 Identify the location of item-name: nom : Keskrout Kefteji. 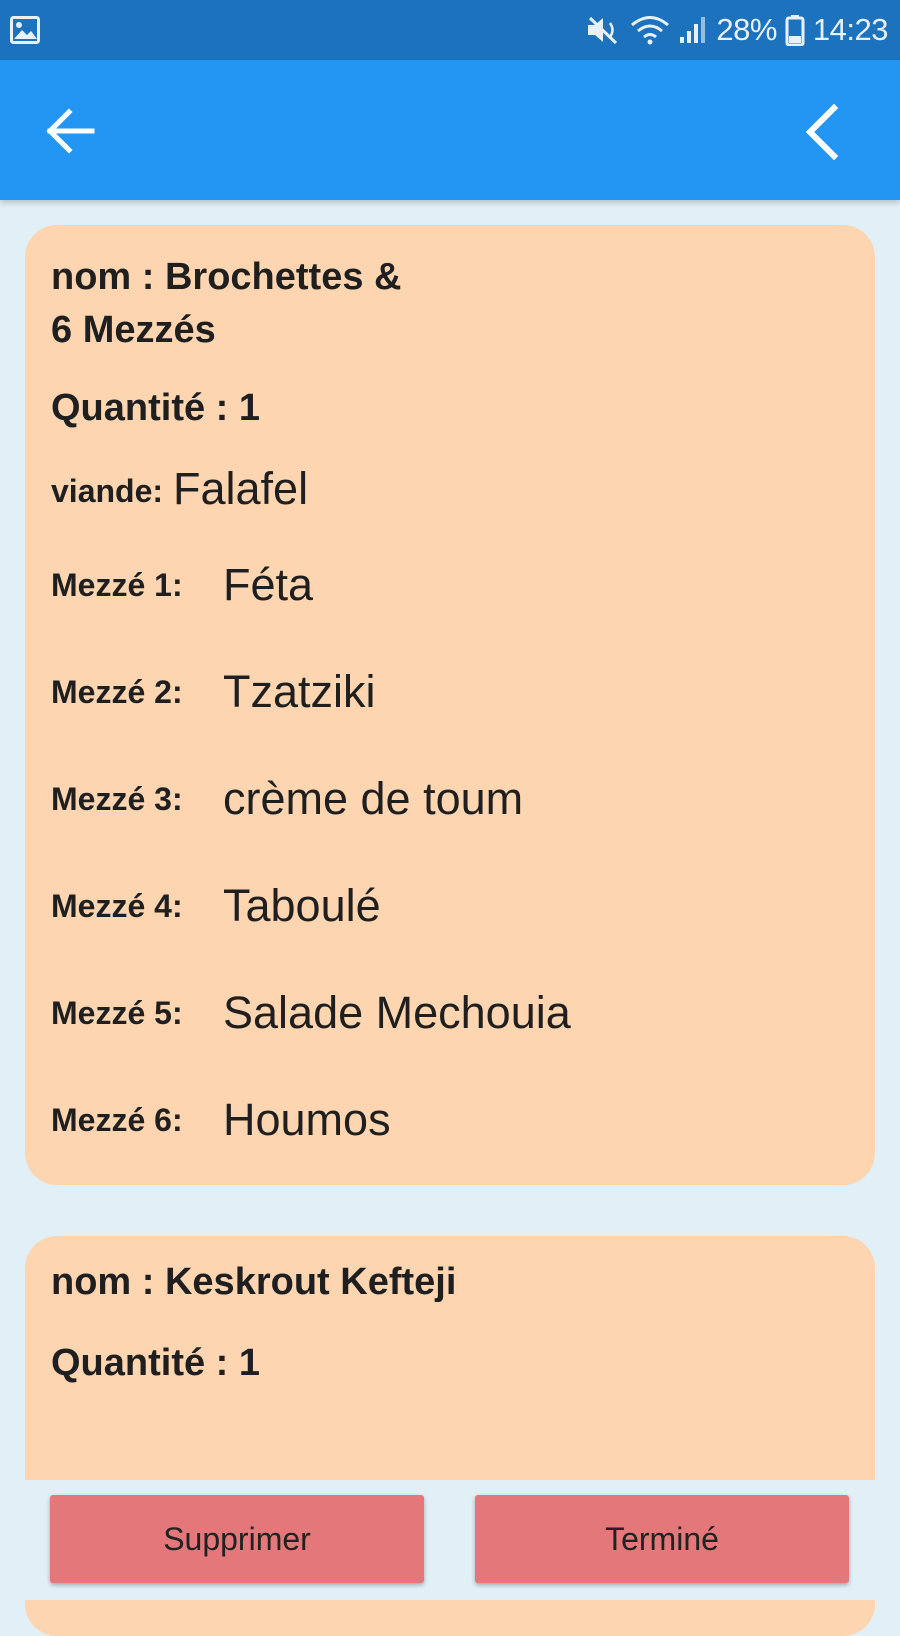
(254, 1282).